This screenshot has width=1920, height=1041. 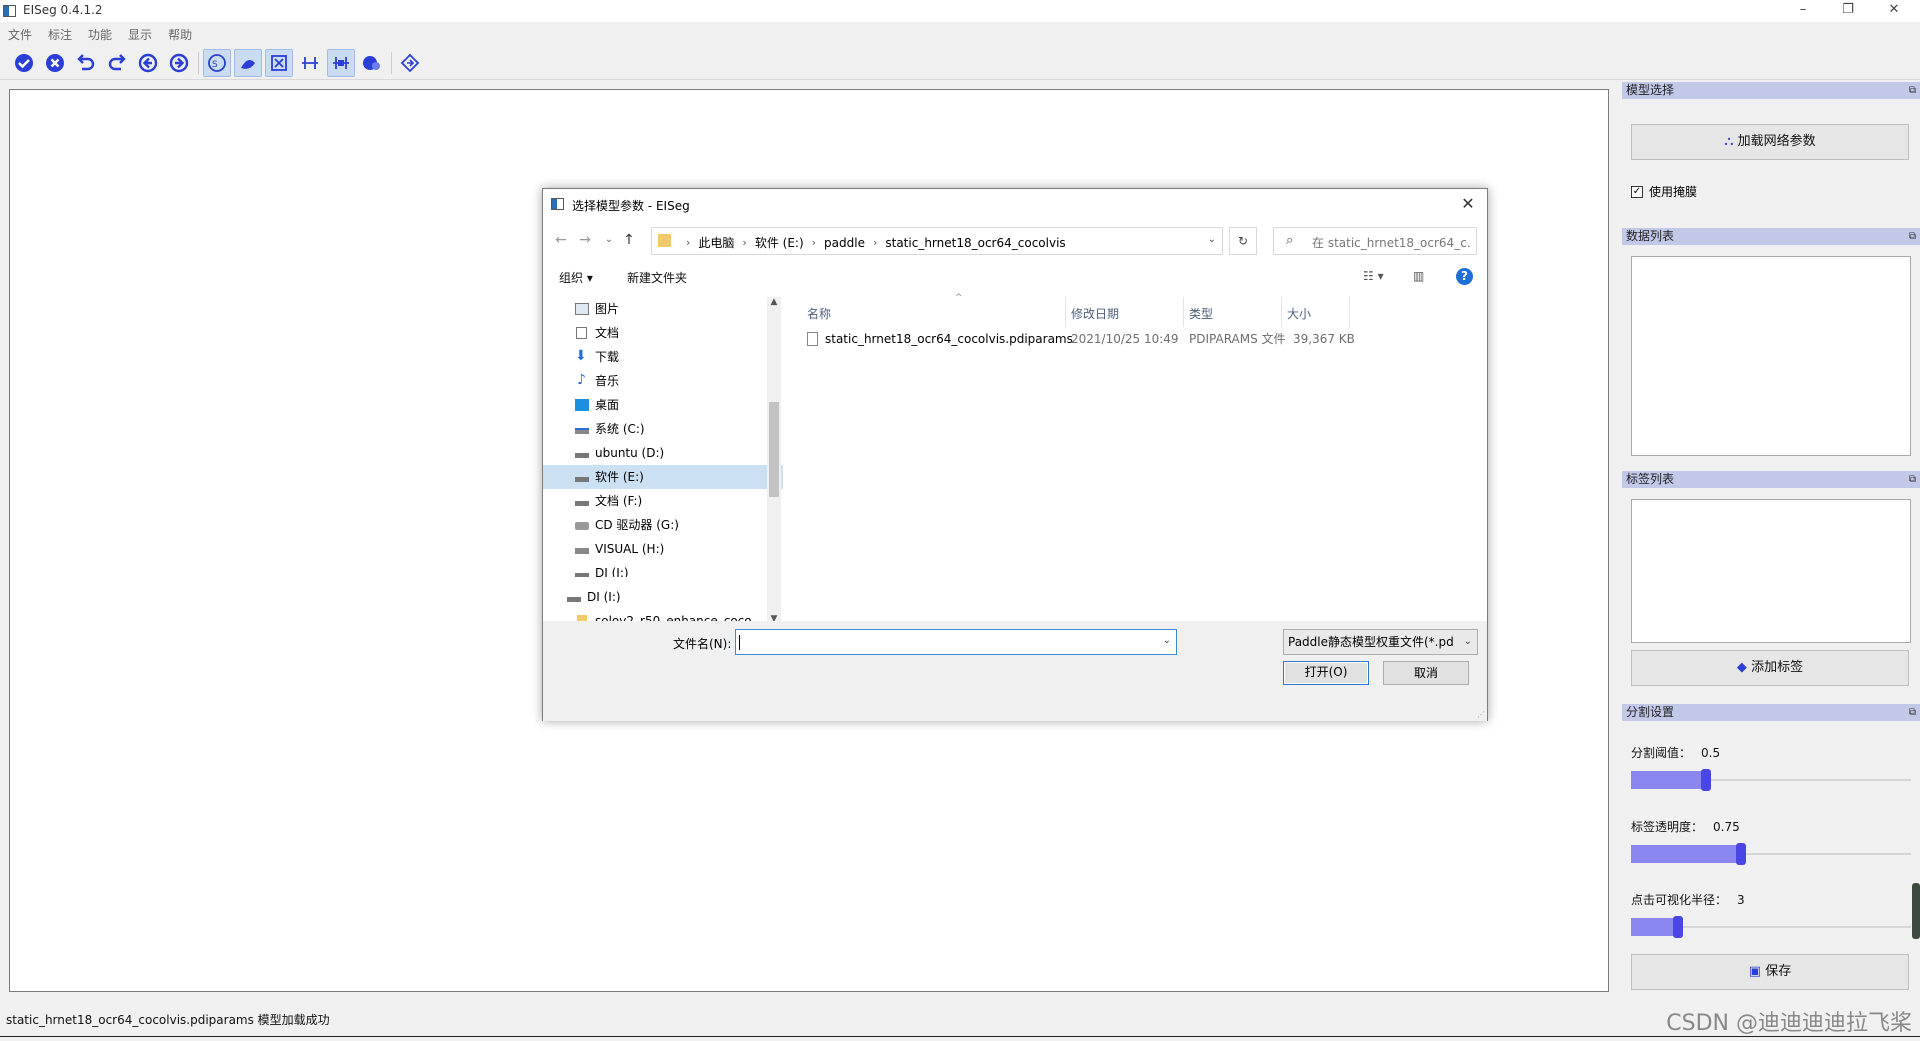 What do you see at coordinates (1324, 339) in the screenshot?
I see `file-size: 39,367 KB` at bounding box center [1324, 339].